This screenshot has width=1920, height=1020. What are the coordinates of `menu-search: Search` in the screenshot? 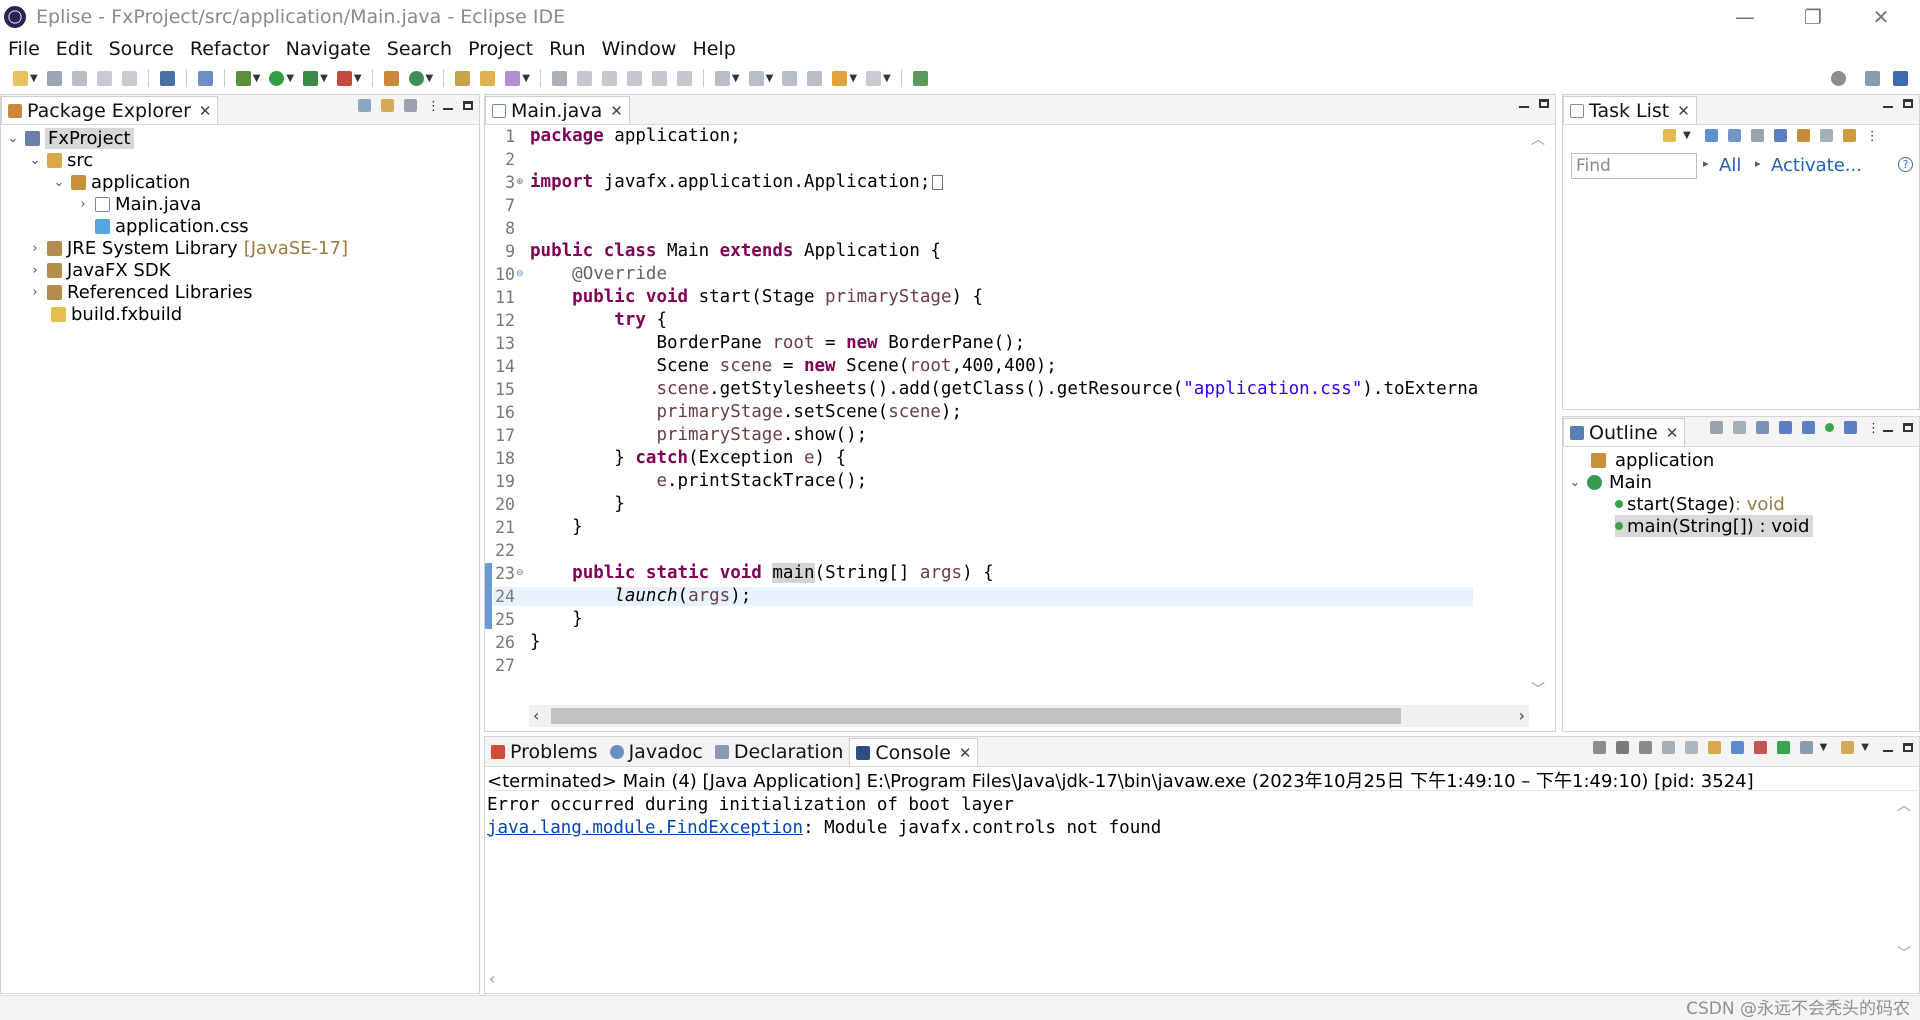 It's located at (419, 49).